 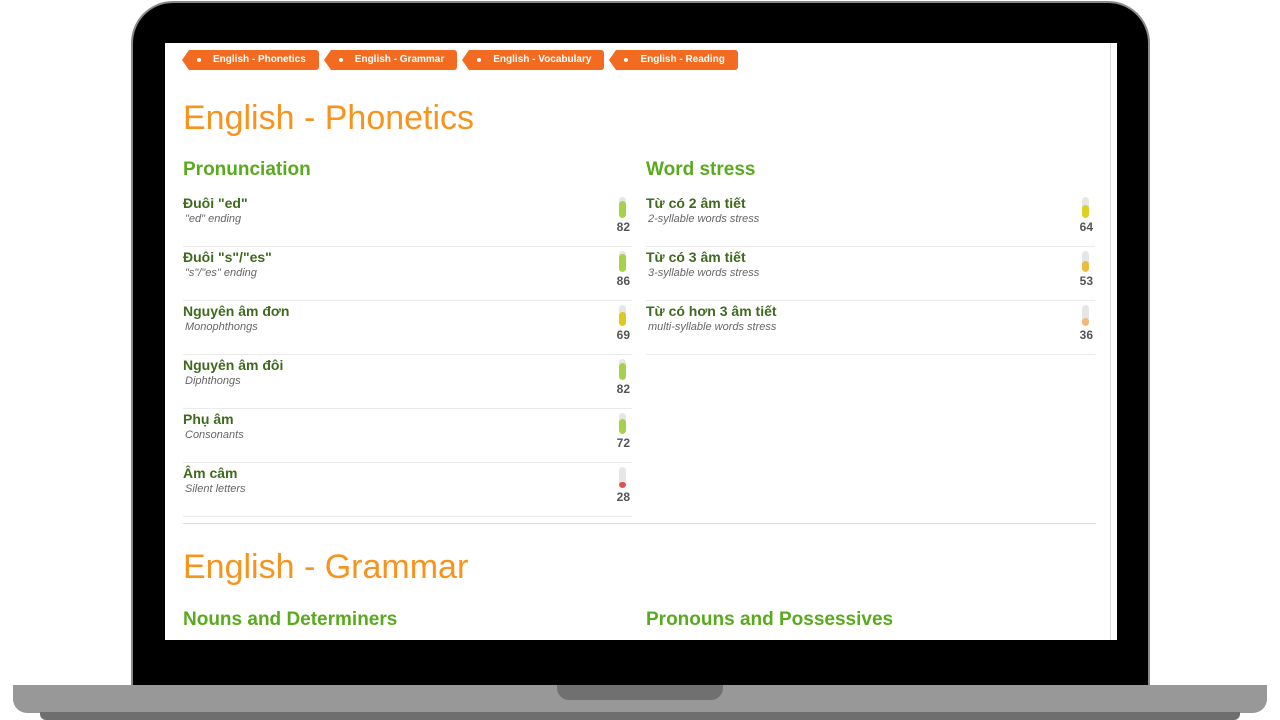 What do you see at coordinates (1086, 227) in the screenshot?
I see `score-value: 64` at bounding box center [1086, 227].